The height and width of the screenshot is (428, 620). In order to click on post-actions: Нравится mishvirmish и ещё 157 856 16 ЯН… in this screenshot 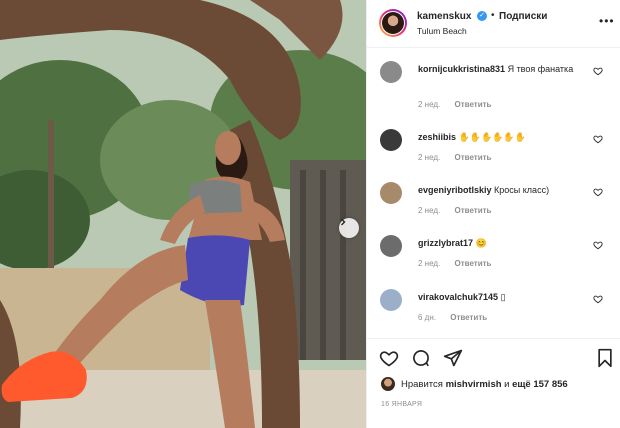, I will do `click(493, 383)`.